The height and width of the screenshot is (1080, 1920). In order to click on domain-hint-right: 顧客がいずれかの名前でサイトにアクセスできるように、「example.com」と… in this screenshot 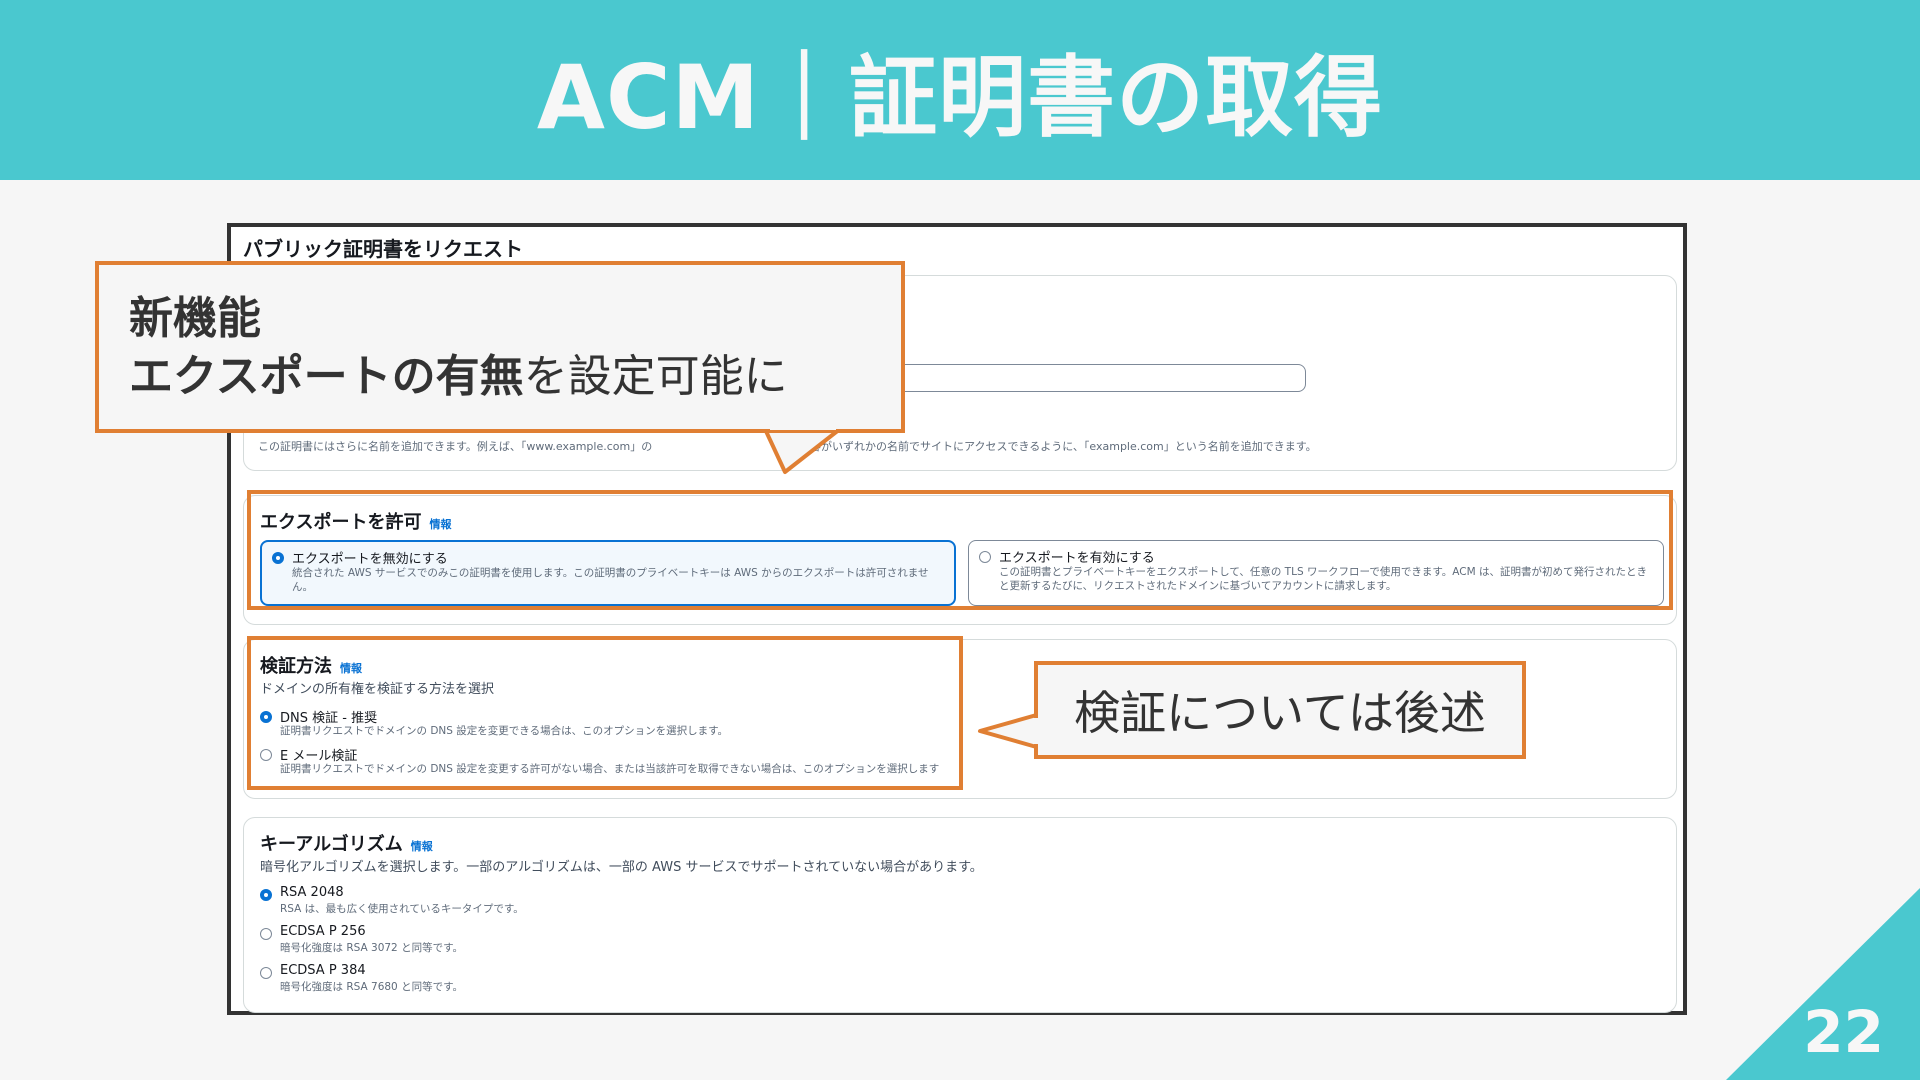, I will do `click(1058, 446)`.